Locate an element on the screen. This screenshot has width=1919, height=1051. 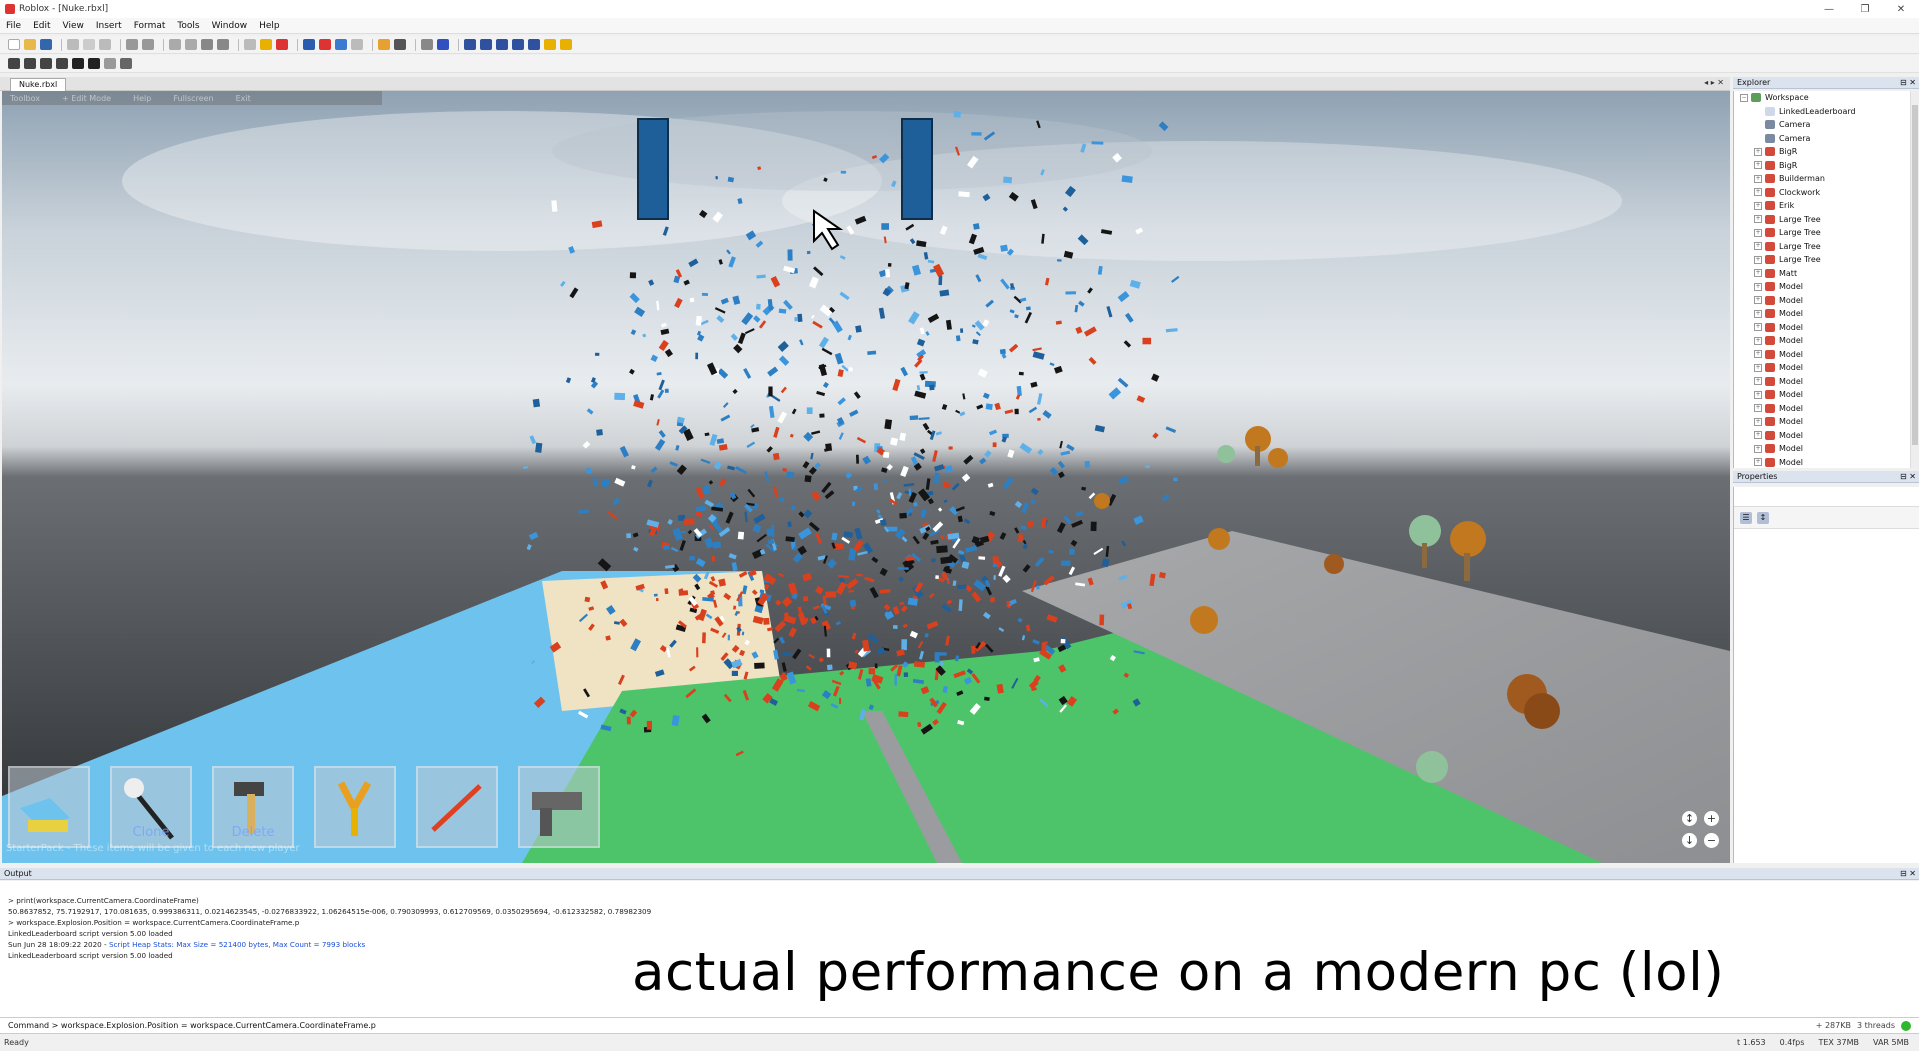
properties-filter-input is located at coordinates (1826, 497).